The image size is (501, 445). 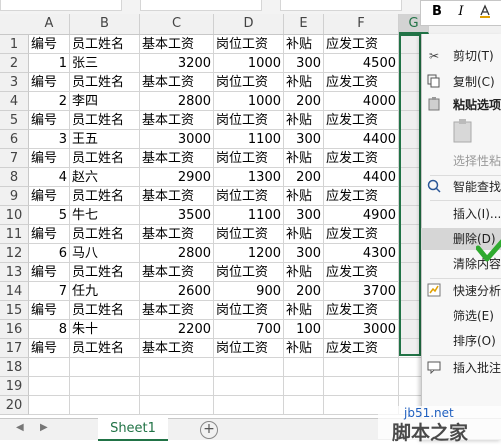 What do you see at coordinates (209, 430) in the screenshot?
I see `add-sheet-button: +` at bounding box center [209, 430].